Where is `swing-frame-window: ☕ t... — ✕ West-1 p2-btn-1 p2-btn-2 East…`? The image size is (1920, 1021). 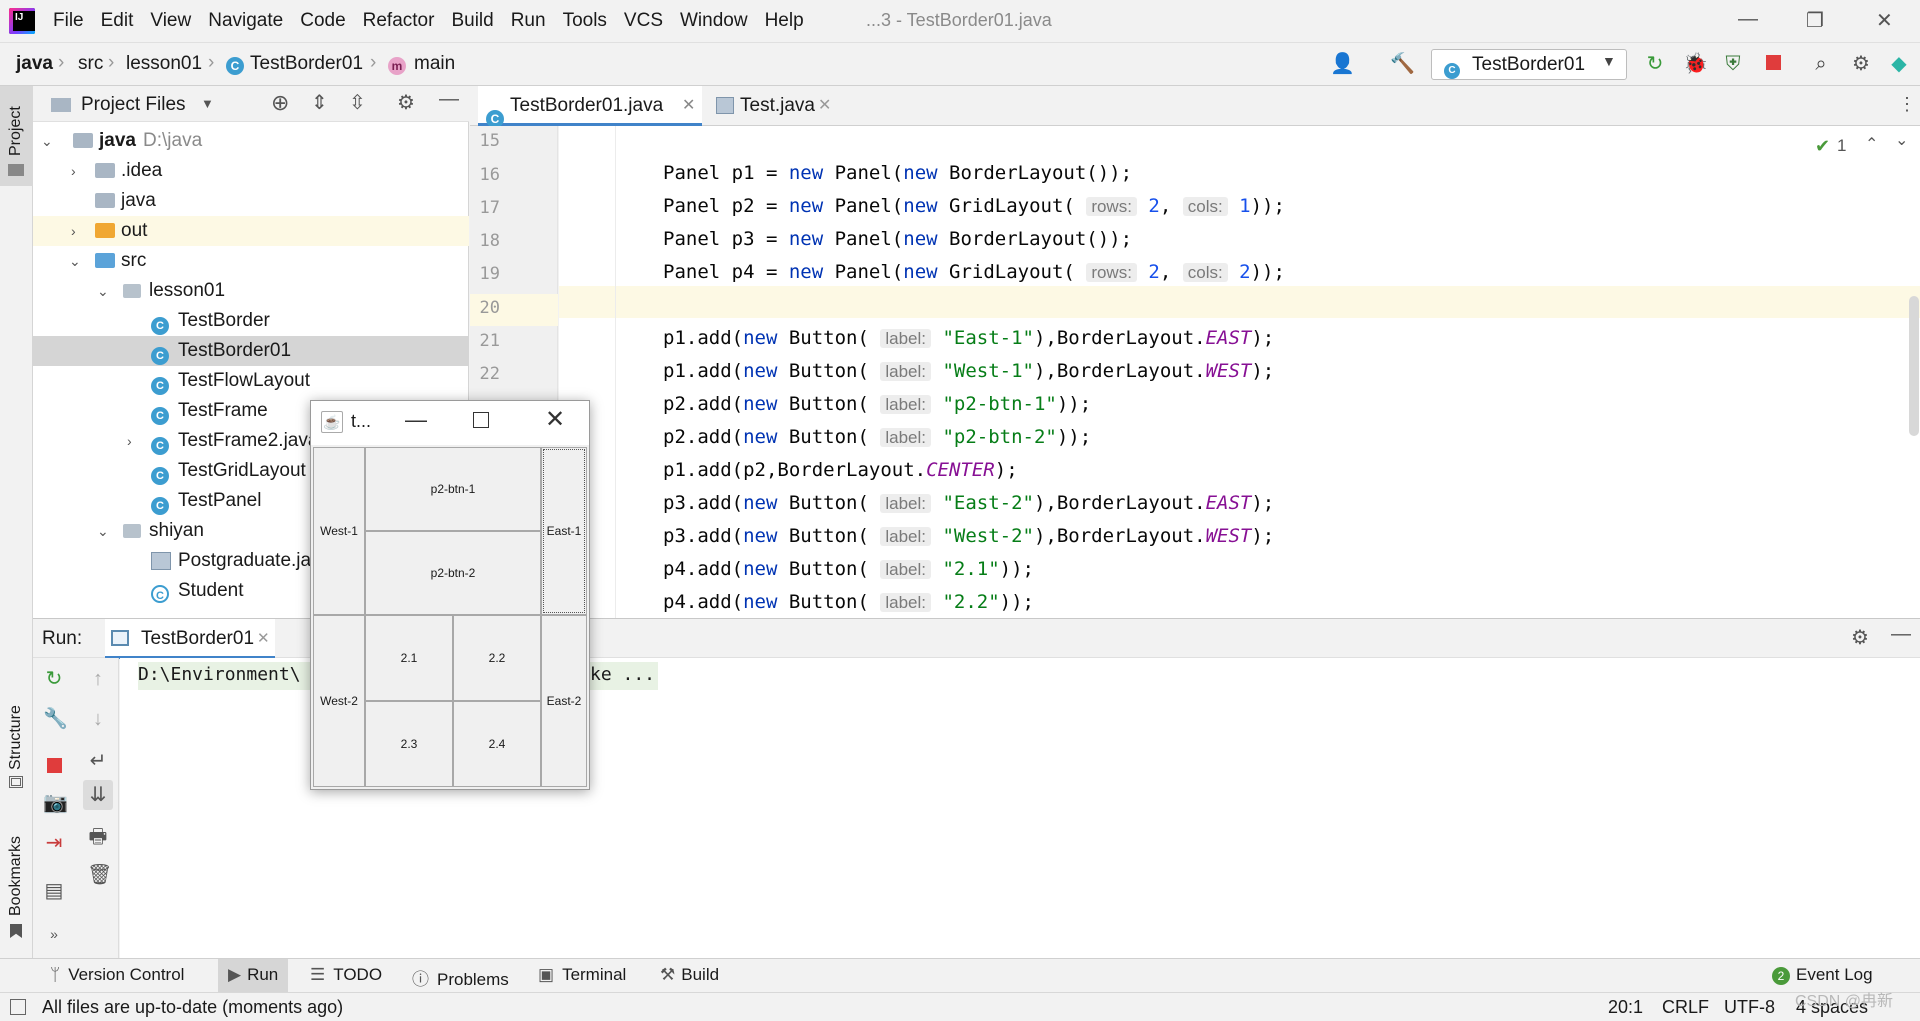
swing-frame-window: ☕ t... — ✕ West-1 p2-btn-1 p2-btn-2 East… is located at coordinates (450, 595).